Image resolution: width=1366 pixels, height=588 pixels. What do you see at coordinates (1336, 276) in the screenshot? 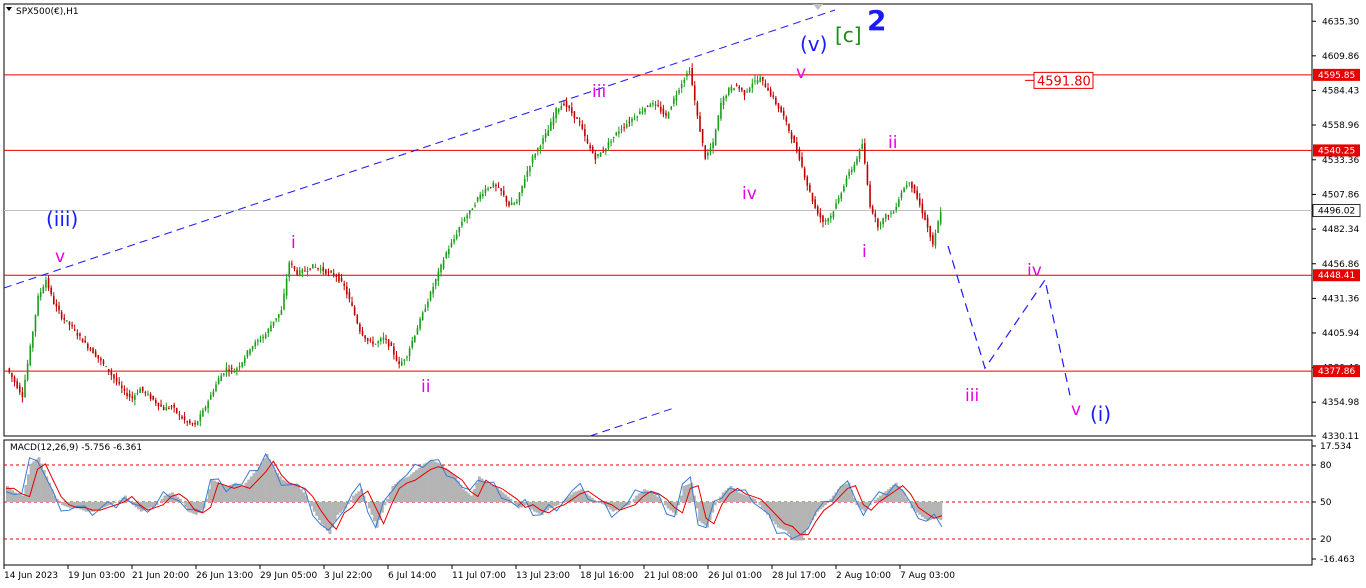
I see `level-price-label: 4448.41` at bounding box center [1336, 276].